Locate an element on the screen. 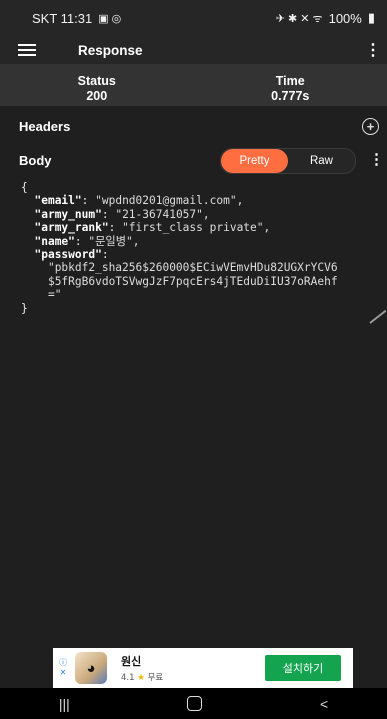  json-line-name: "name": "문일병", is located at coordinates (87, 241).